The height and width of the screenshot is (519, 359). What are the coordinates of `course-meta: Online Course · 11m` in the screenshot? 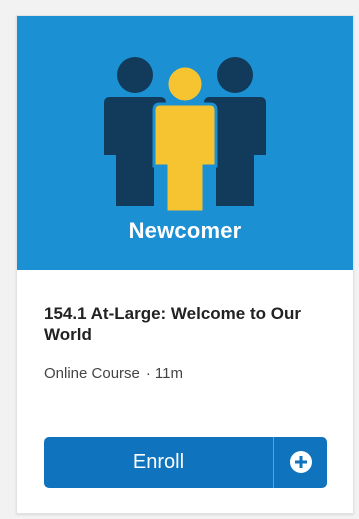 It's located at (113, 373).